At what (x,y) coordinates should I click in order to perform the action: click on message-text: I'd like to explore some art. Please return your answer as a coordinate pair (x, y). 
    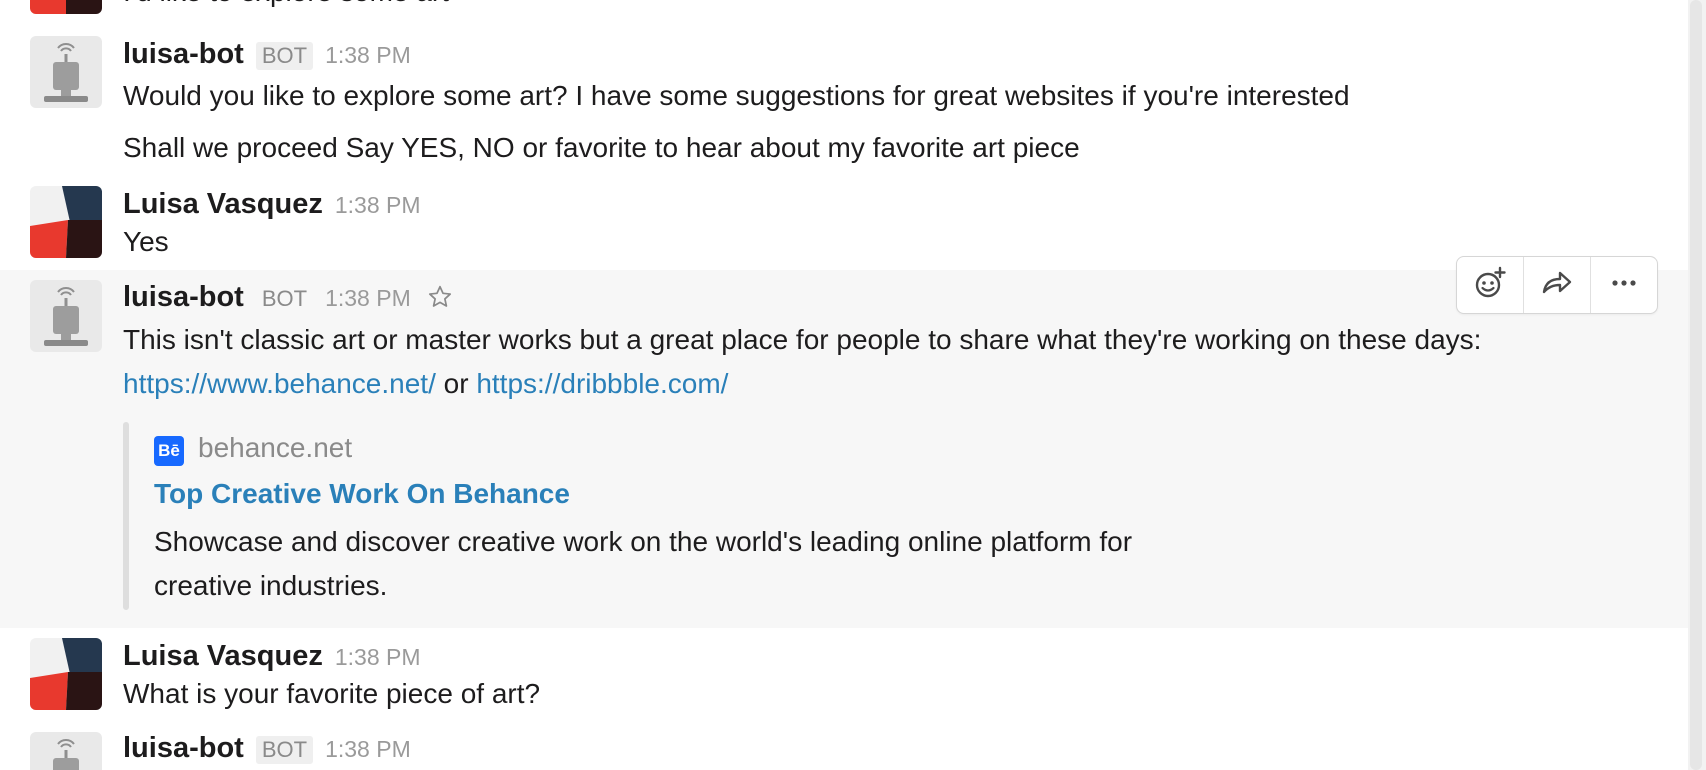
    Looking at the image, I should click on (286, 4).